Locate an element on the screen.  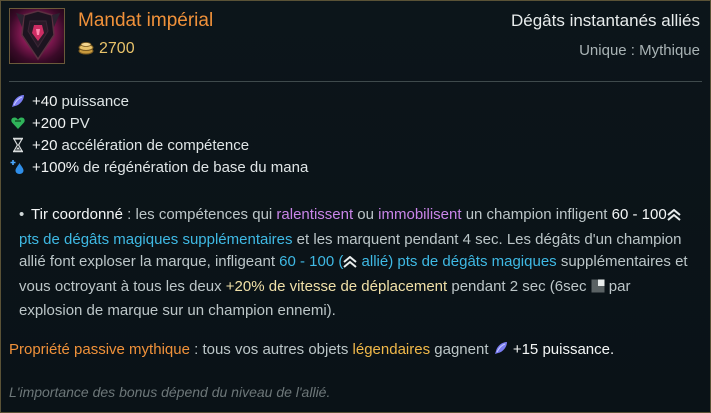
mana-regen-icon is located at coordinates (18, 167).